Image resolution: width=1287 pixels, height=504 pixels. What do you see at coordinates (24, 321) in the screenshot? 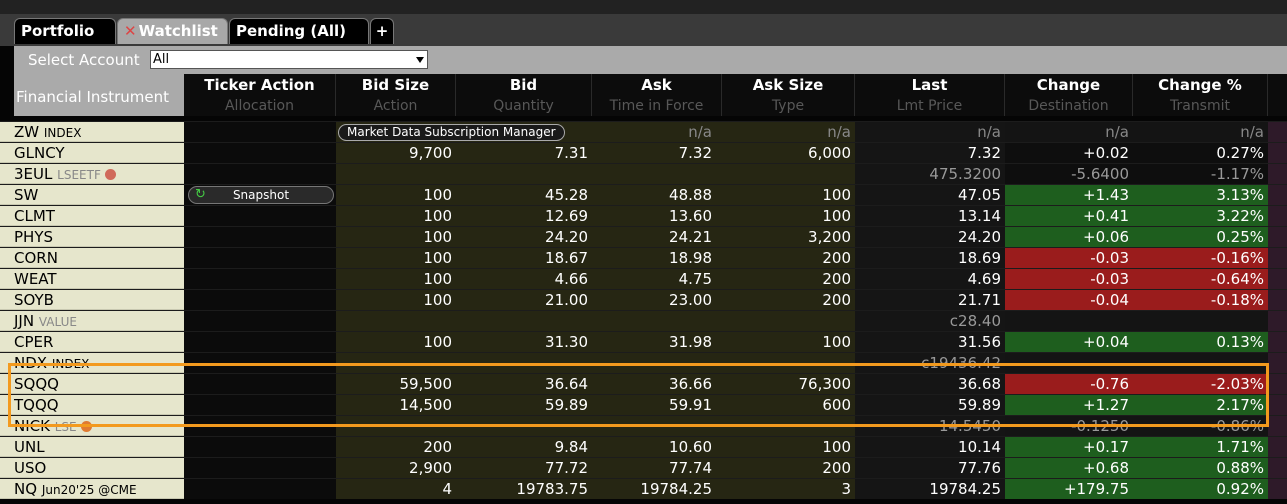
I see `instrument-symbol: JJN` at bounding box center [24, 321].